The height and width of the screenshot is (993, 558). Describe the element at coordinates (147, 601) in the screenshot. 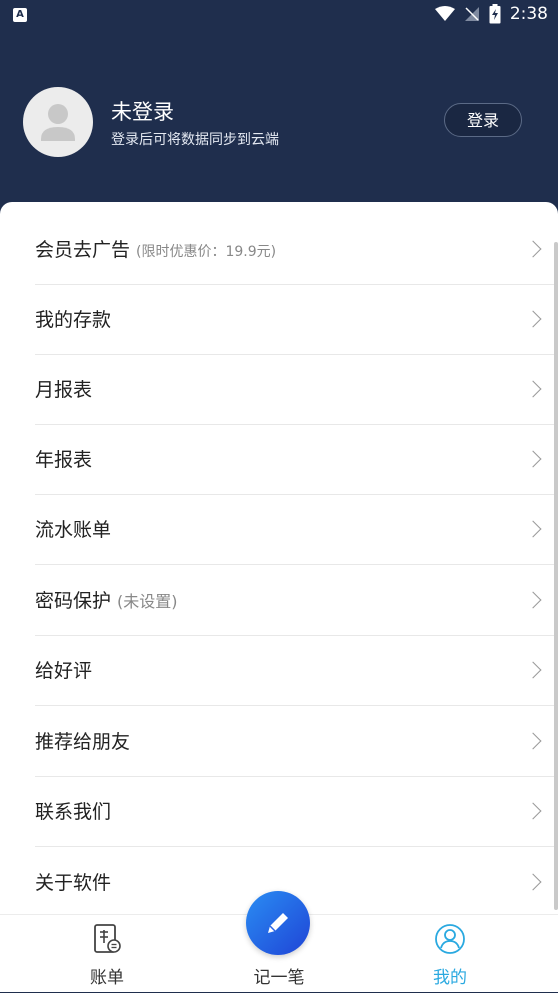

I see `menu-item-note: (未设置)` at that location.